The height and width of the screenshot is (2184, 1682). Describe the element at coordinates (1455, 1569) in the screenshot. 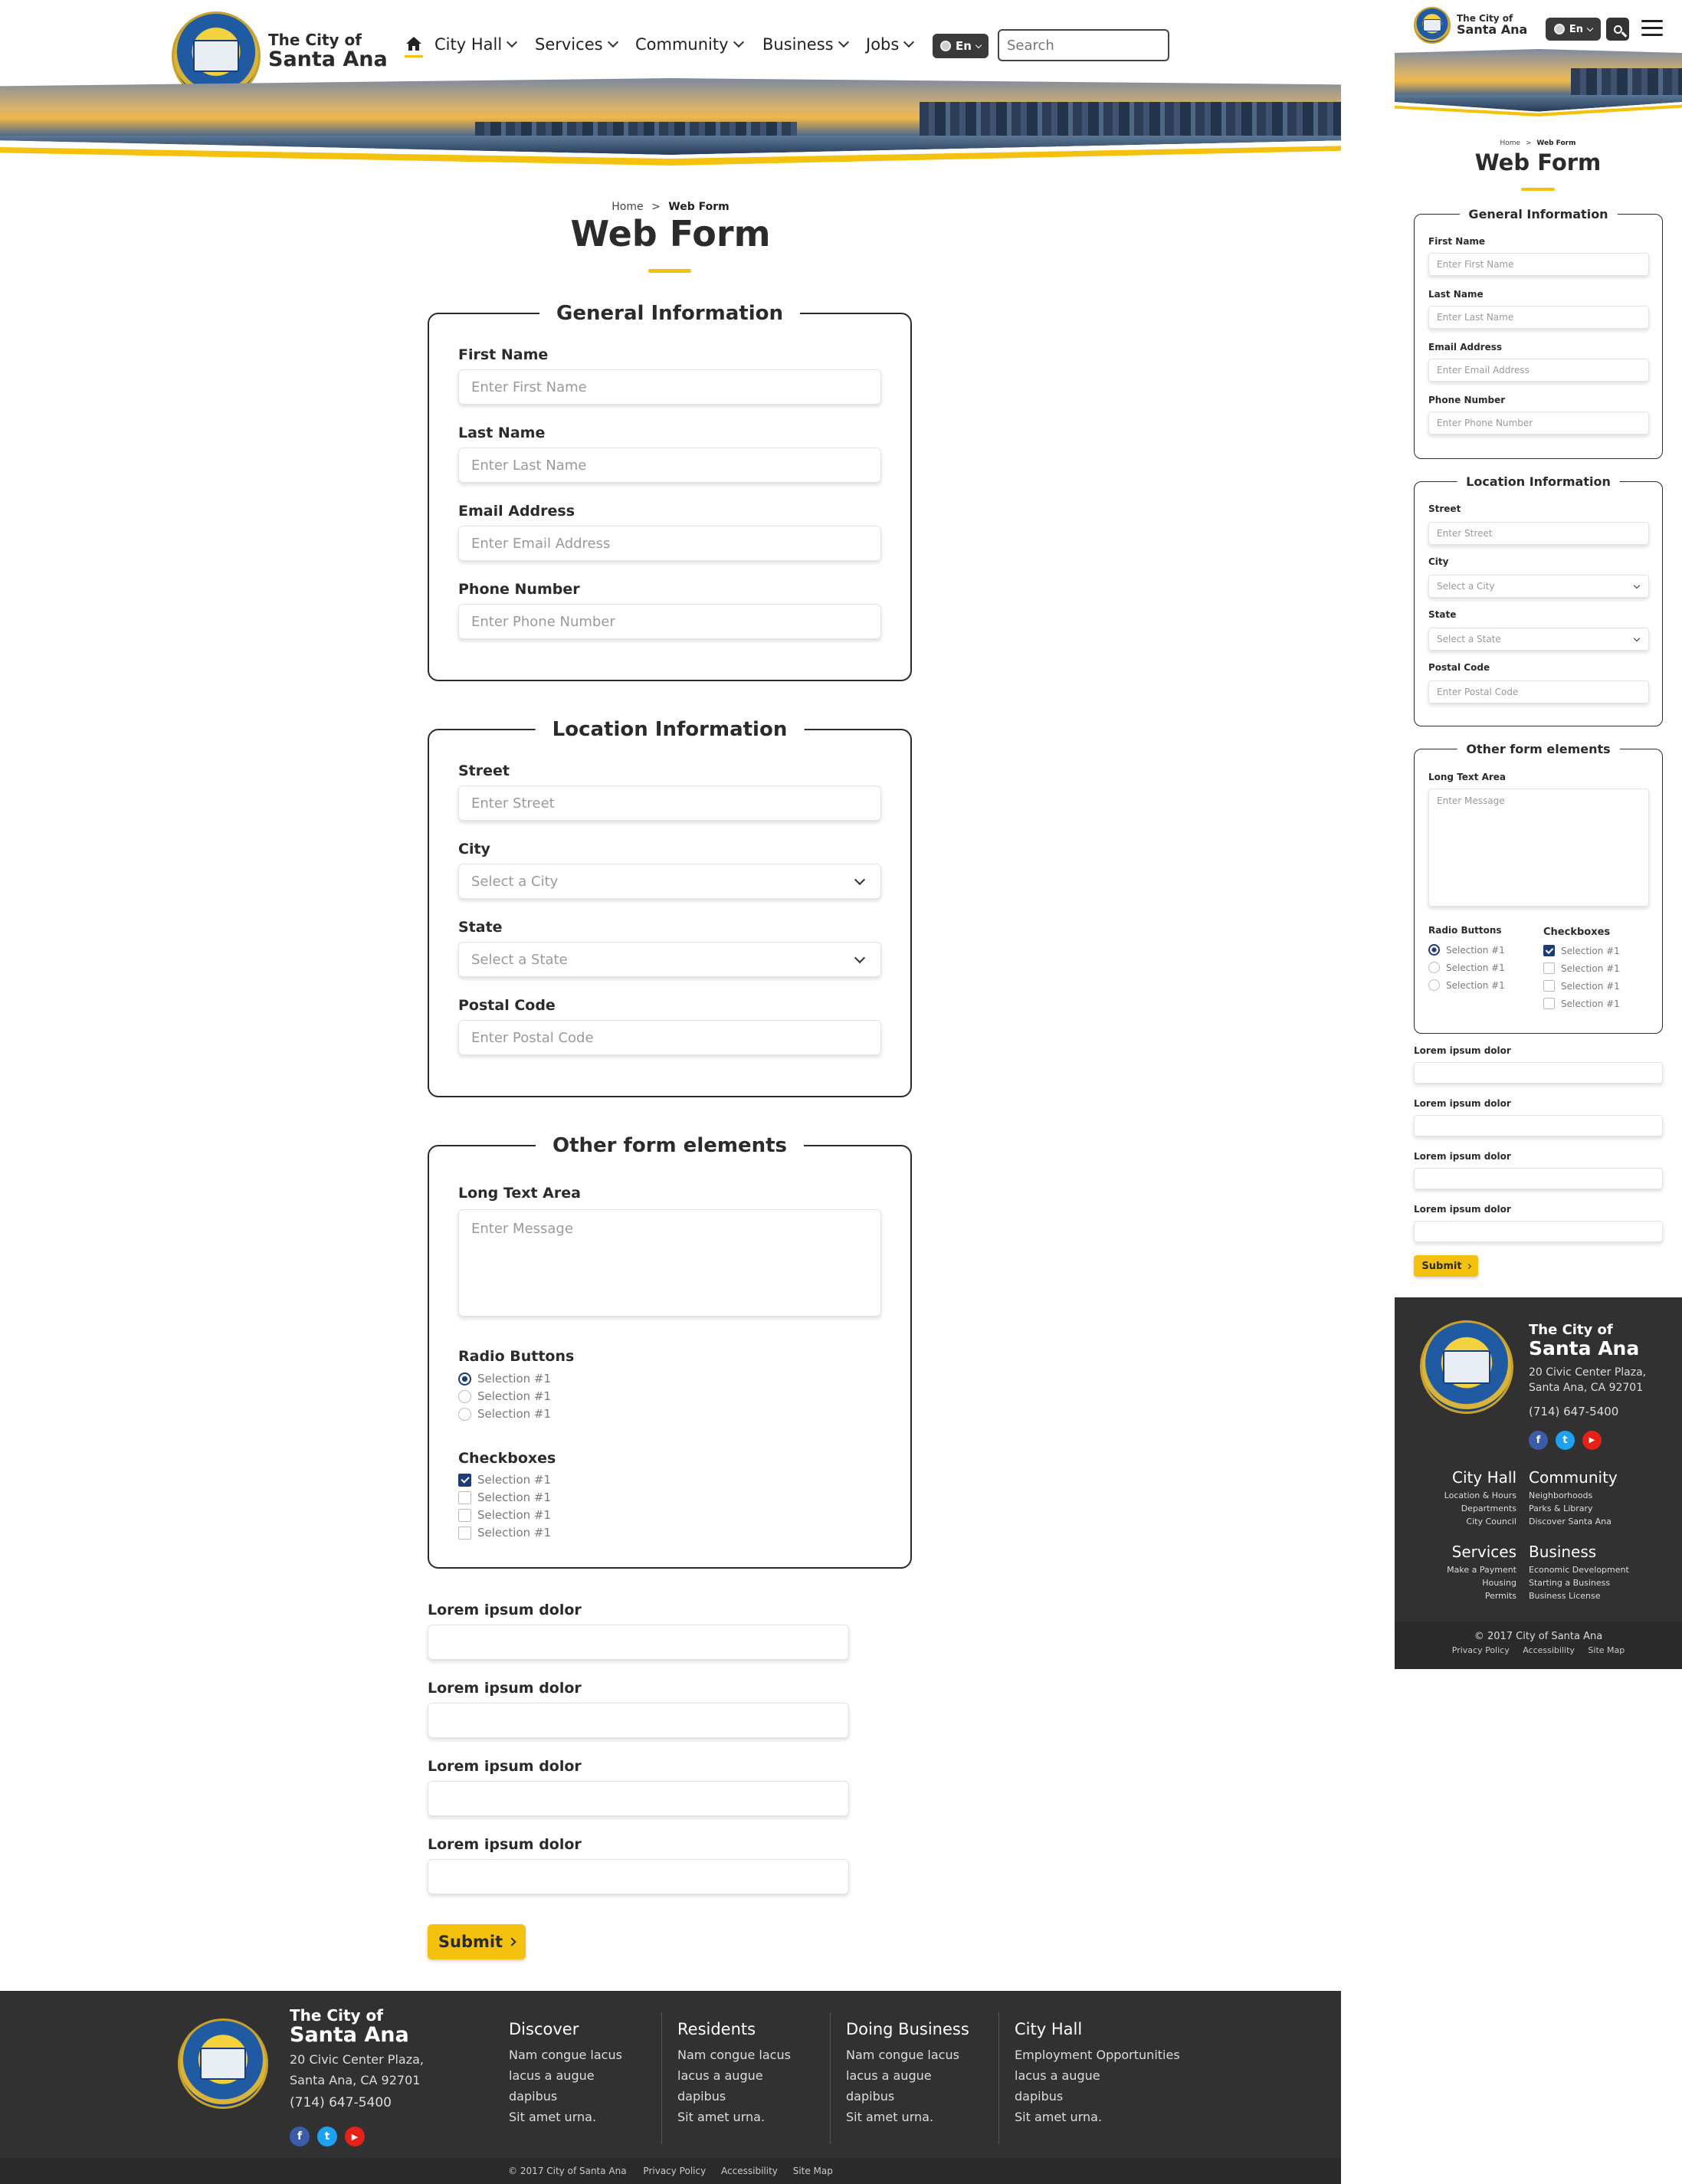

I see `footer-link: Make a Payment` at that location.